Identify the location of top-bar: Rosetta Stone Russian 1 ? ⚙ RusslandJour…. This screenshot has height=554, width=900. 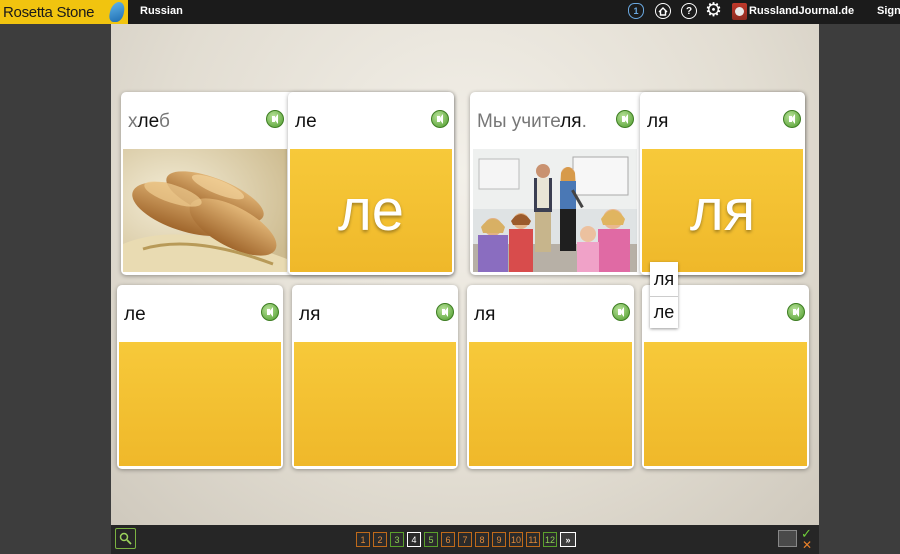
(450, 12).